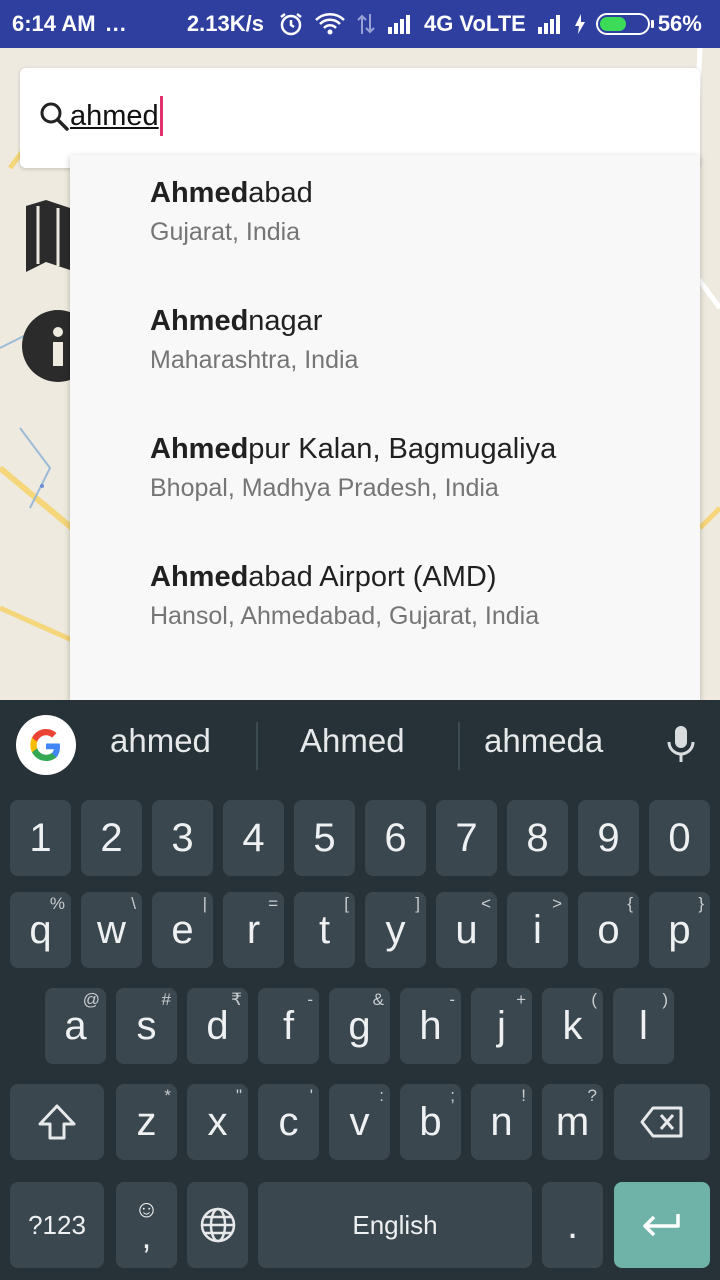 The height and width of the screenshot is (1280, 720). What do you see at coordinates (324, 838) in the screenshot?
I see `key-5: 5` at bounding box center [324, 838].